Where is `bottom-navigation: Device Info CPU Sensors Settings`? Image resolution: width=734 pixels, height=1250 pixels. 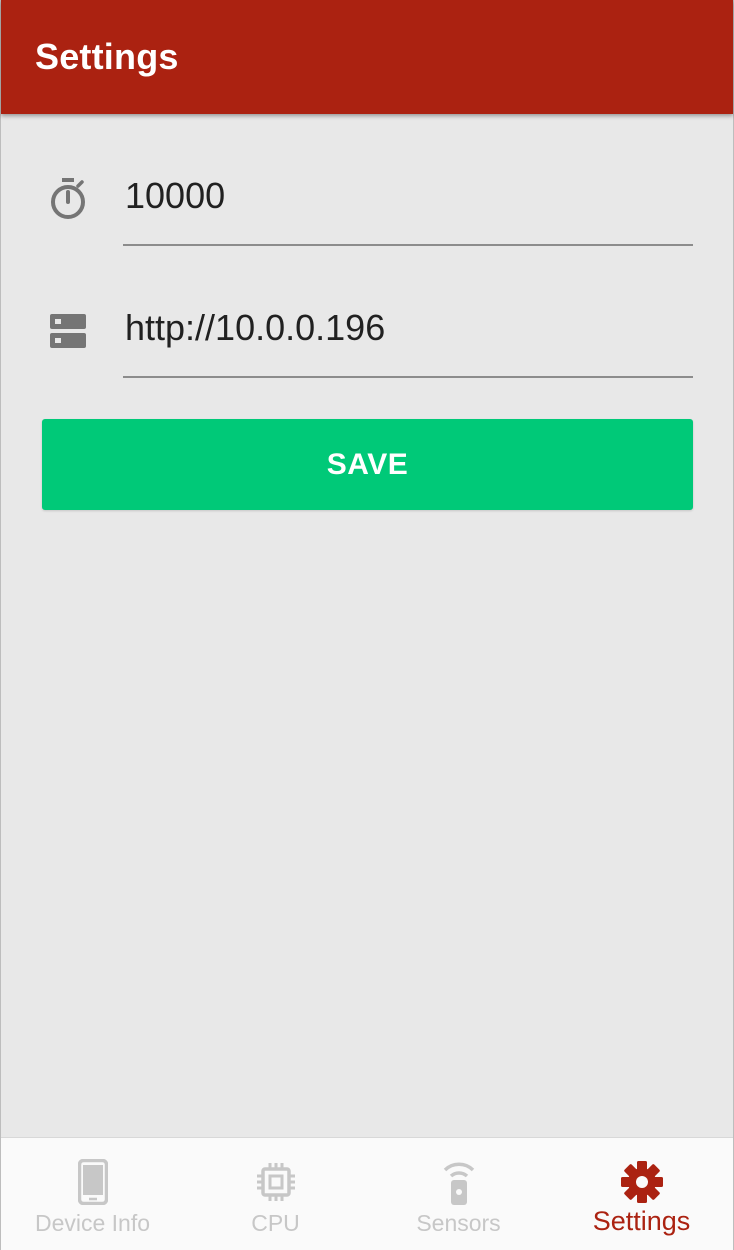 bottom-navigation: Device Info CPU Sensors Settings is located at coordinates (367, 1193).